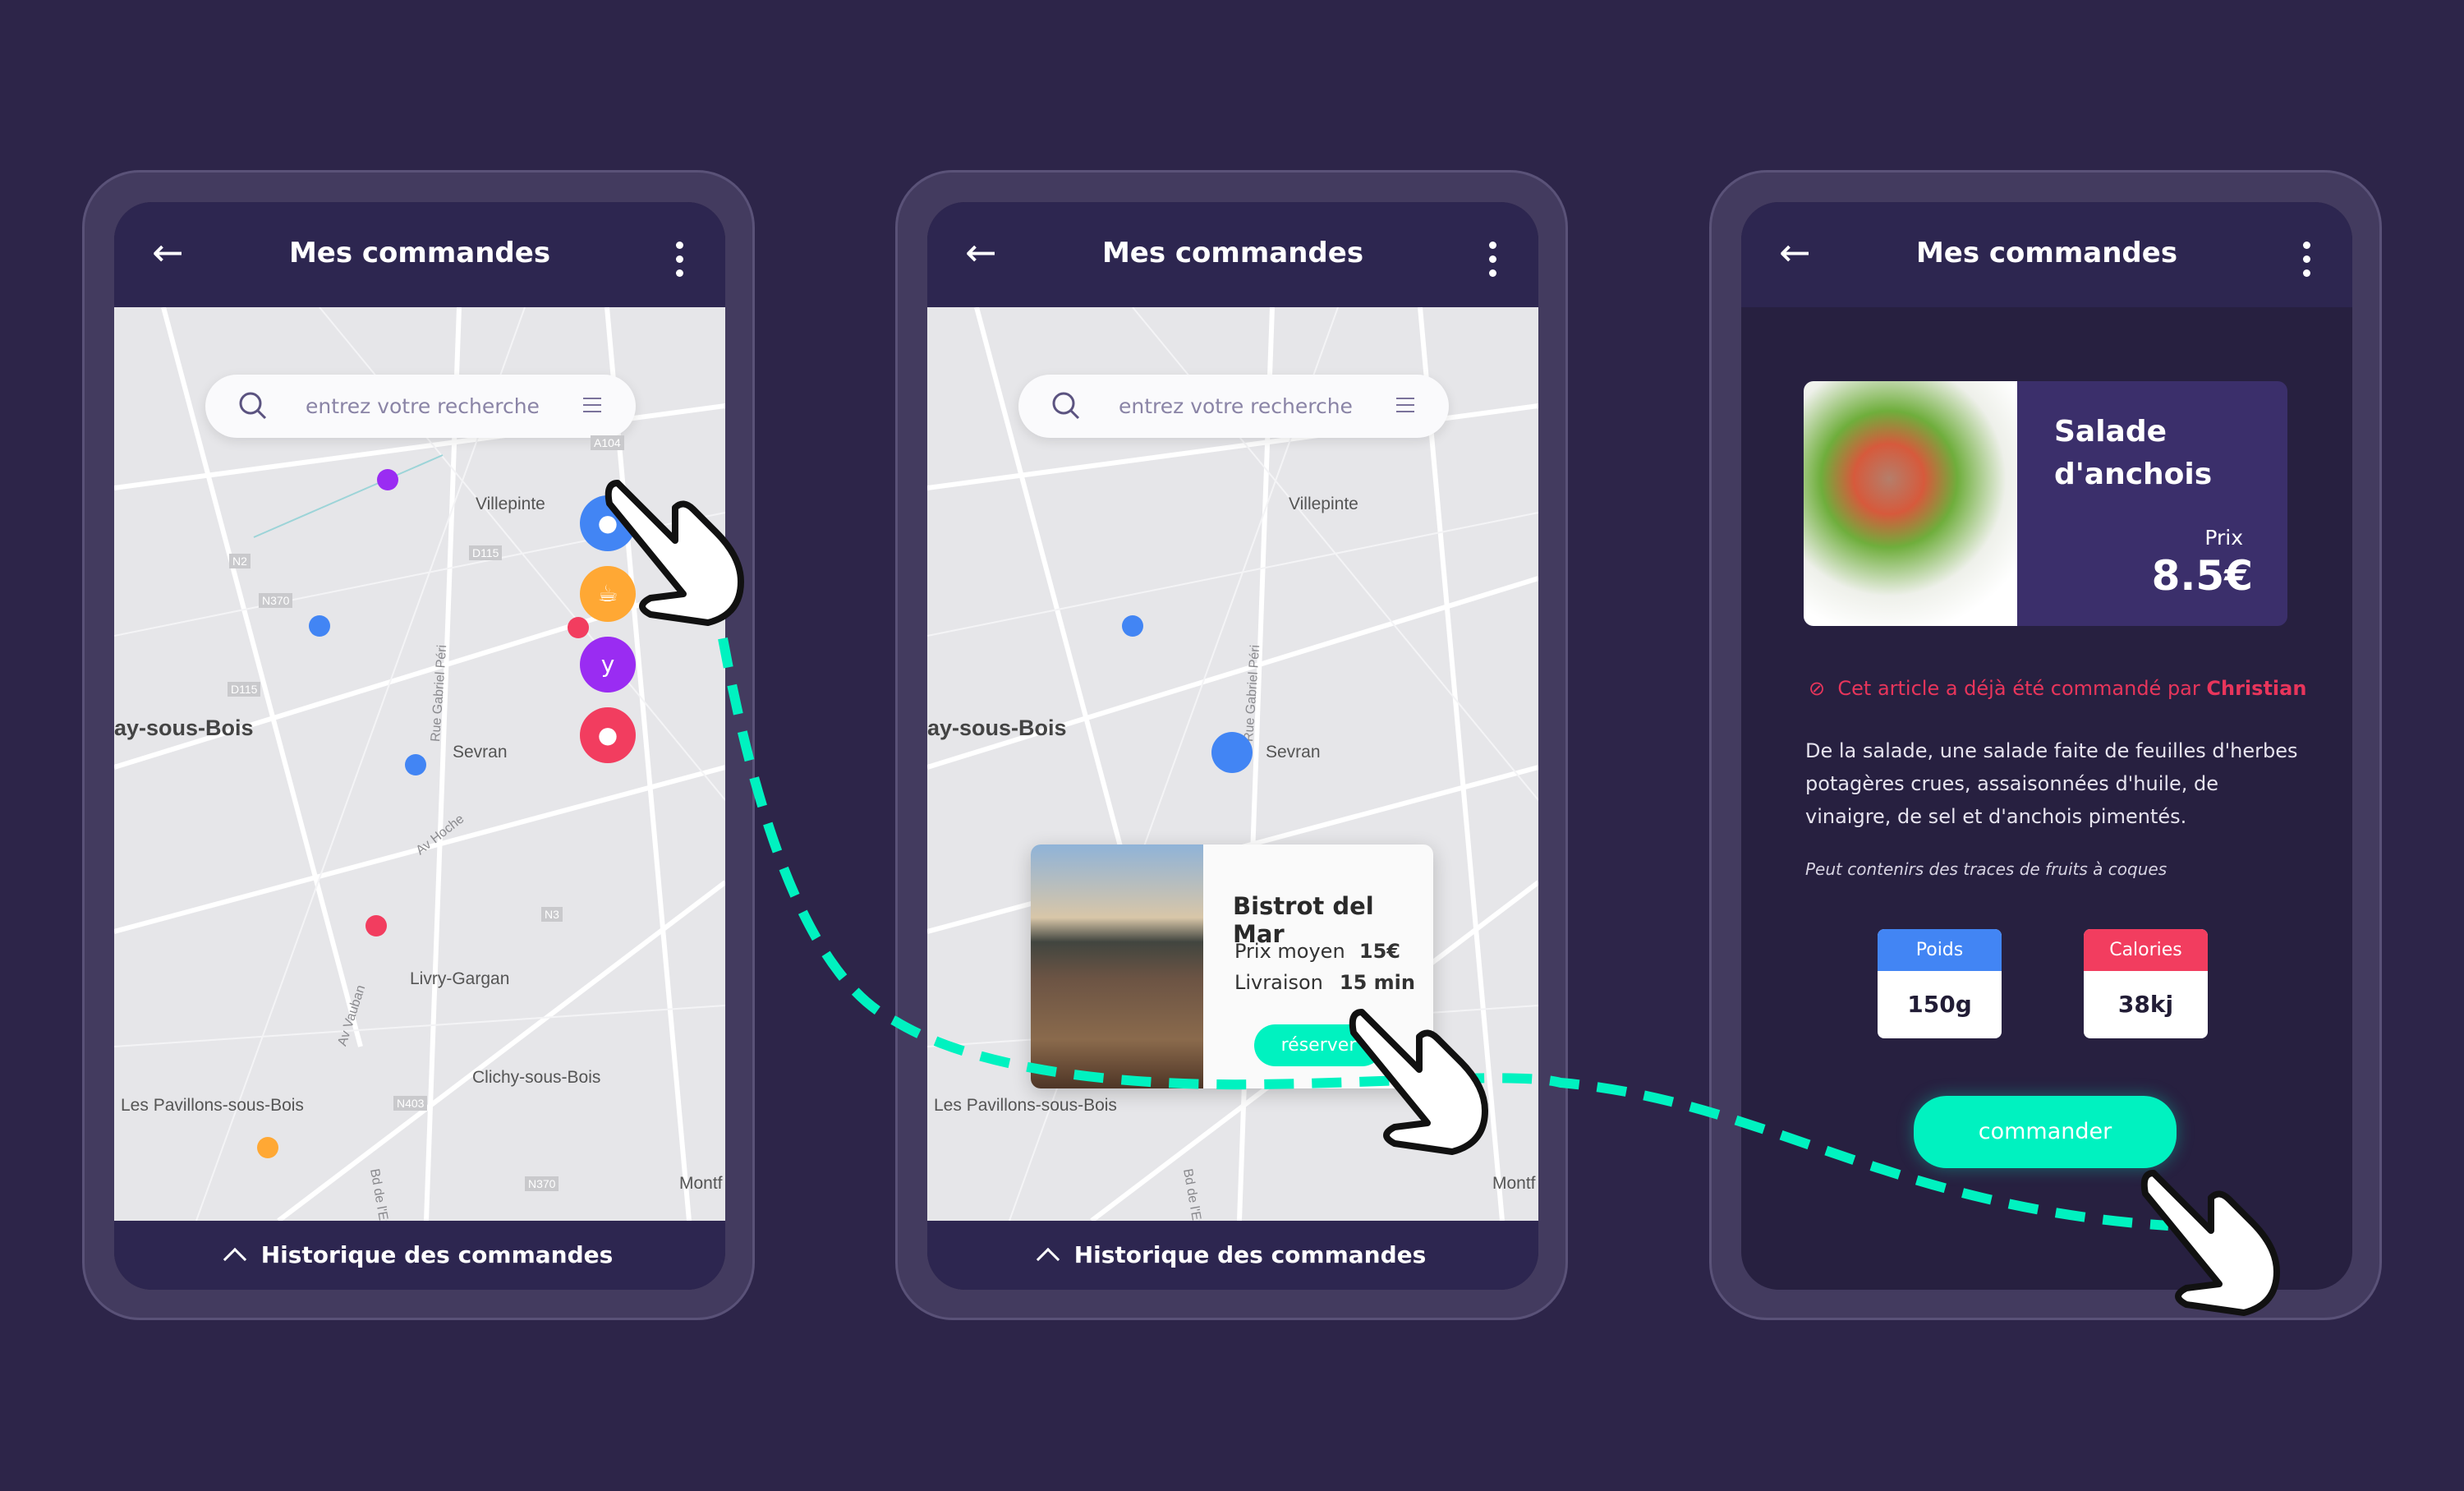 The height and width of the screenshot is (1491, 2464). I want to click on cocktail-icon: y, so click(608, 665).